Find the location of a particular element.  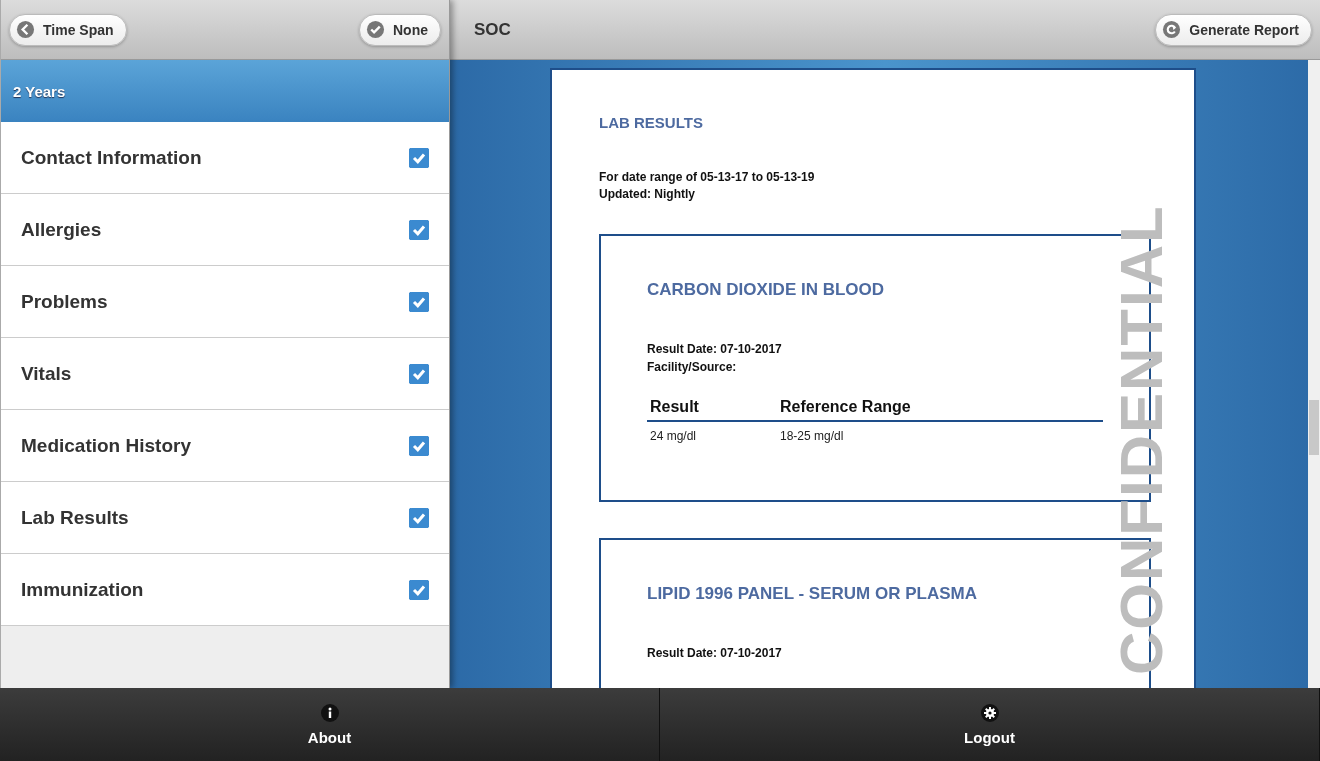

column-header: Result is located at coordinates (675, 406).